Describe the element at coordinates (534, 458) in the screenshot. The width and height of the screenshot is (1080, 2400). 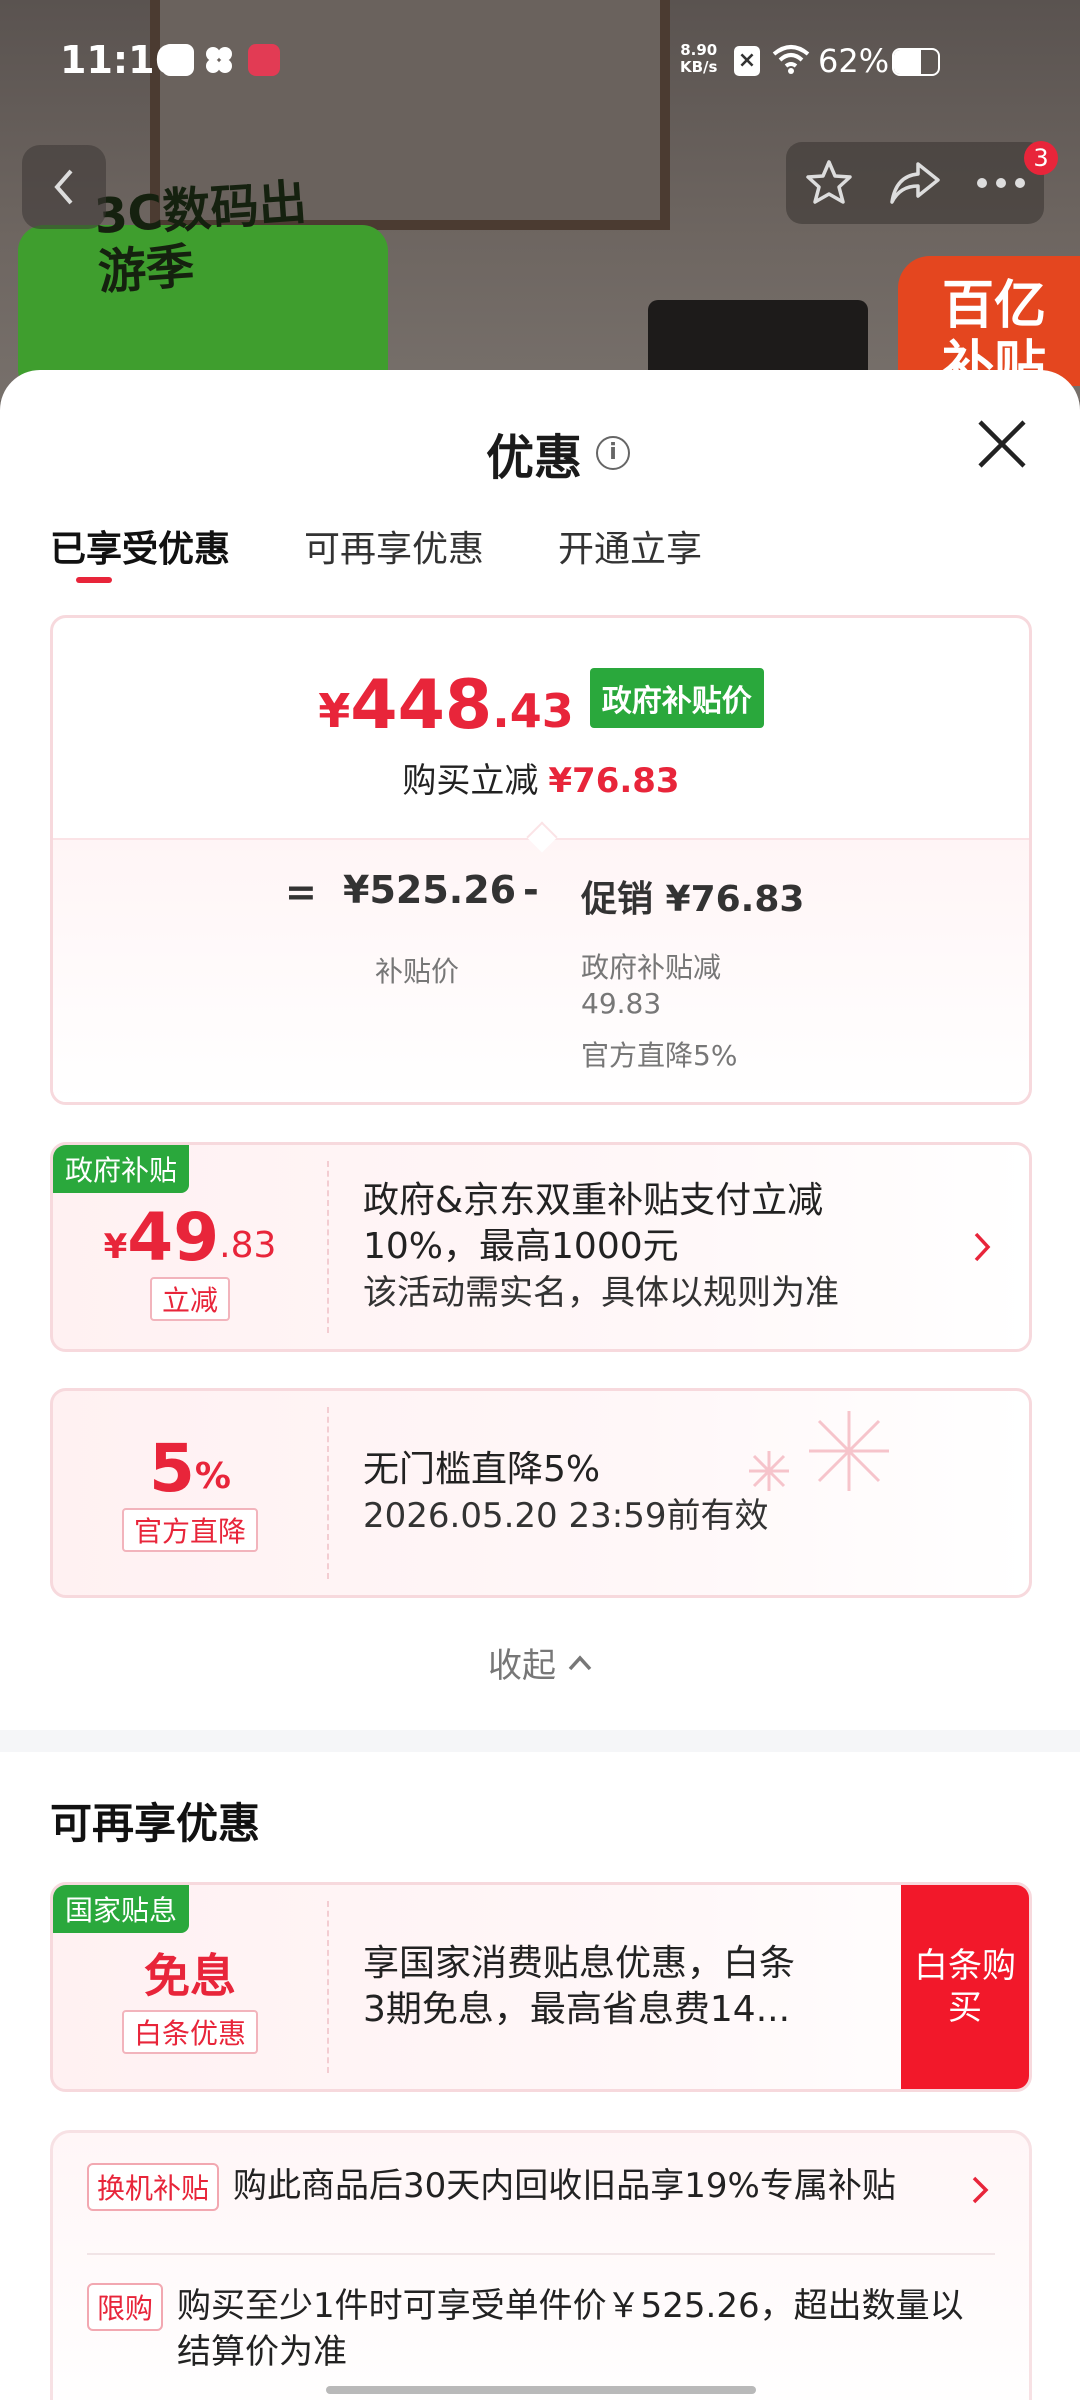
I see `sheet-title: 优惠` at that location.